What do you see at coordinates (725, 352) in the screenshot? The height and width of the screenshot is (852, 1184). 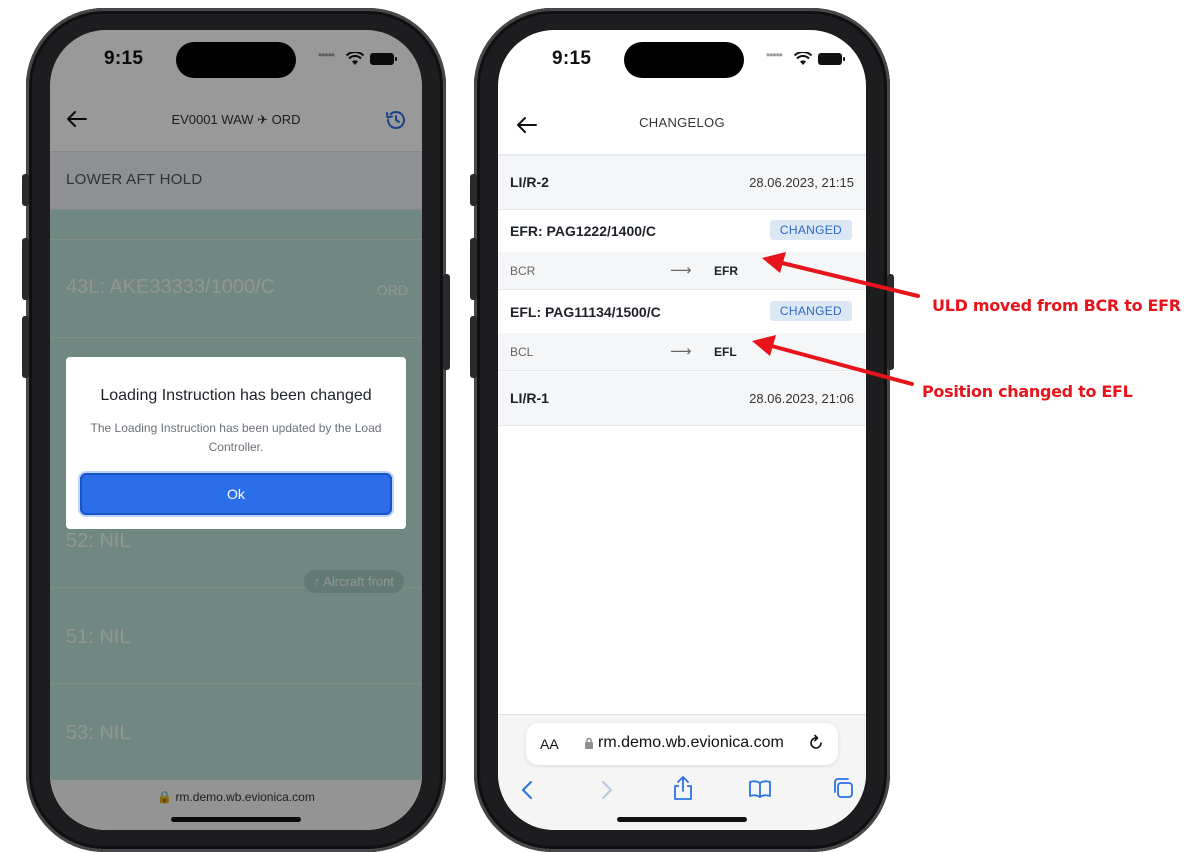 I see `to-position: EFL` at bounding box center [725, 352].